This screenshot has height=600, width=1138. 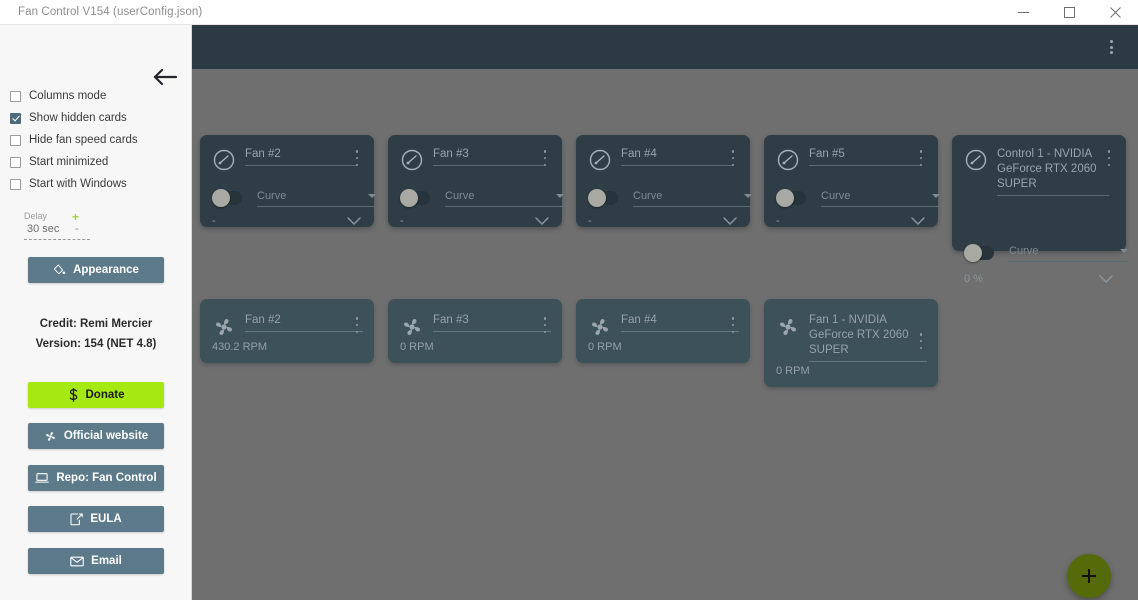 I want to click on control-card-name: Fan #3, so click(x=489, y=156).